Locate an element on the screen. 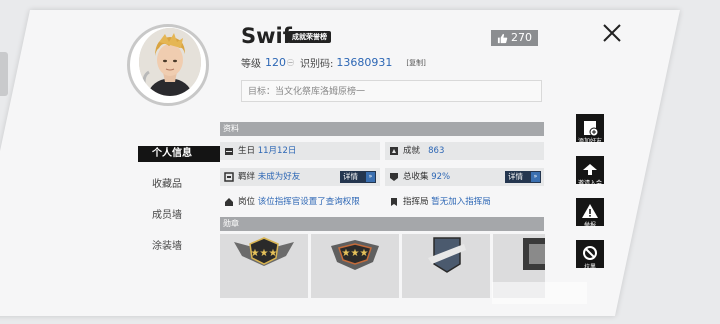 This screenshot has width=720, height=324. bond-row: 羁绊 未成为好友 详情 » is located at coordinates (300, 177).